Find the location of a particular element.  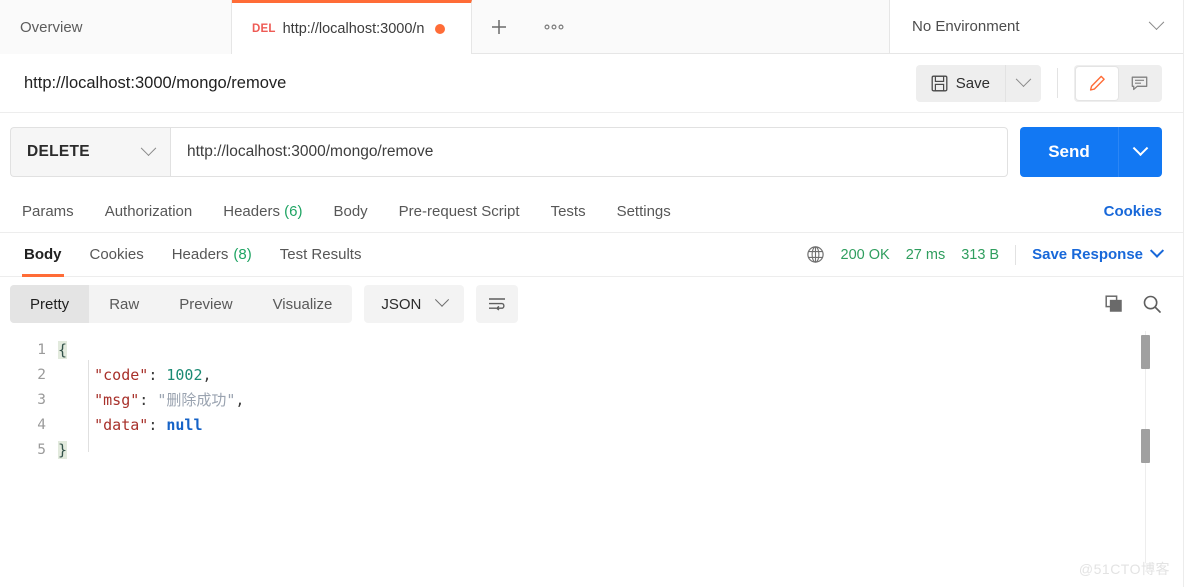

tab-request-active: DEL http://localhost:3000/n is located at coordinates (352, 27).